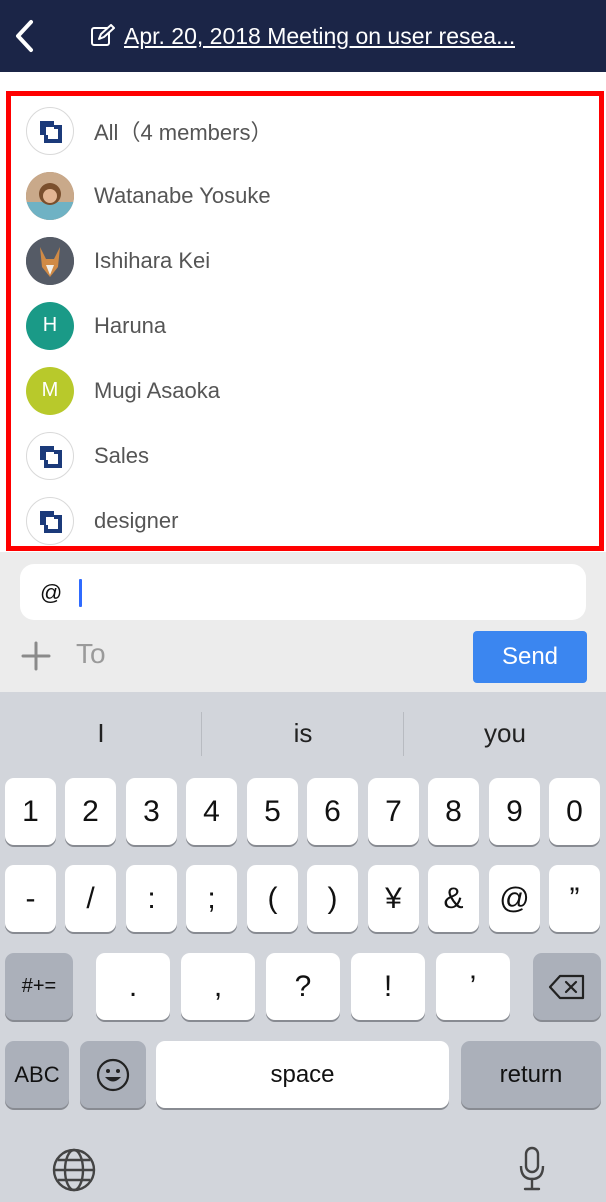  I want to click on mention-label: Ishihara Kei, so click(152, 260).